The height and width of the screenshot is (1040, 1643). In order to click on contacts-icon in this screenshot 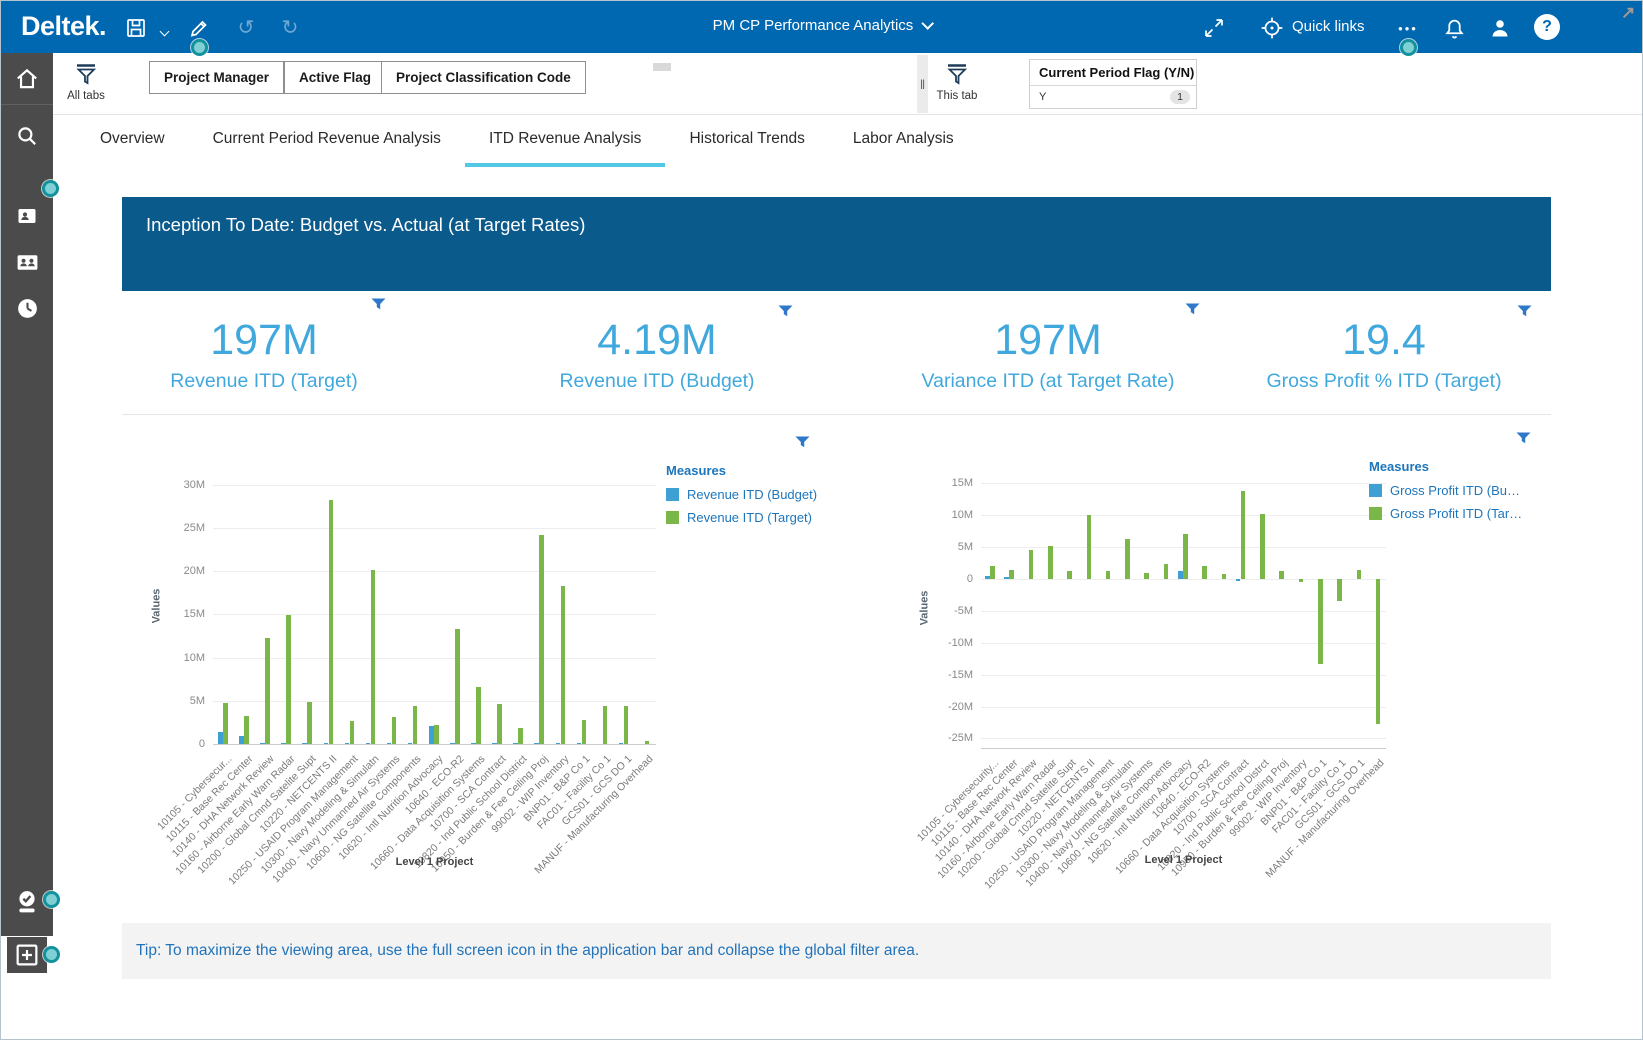, I will do `click(27, 262)`.